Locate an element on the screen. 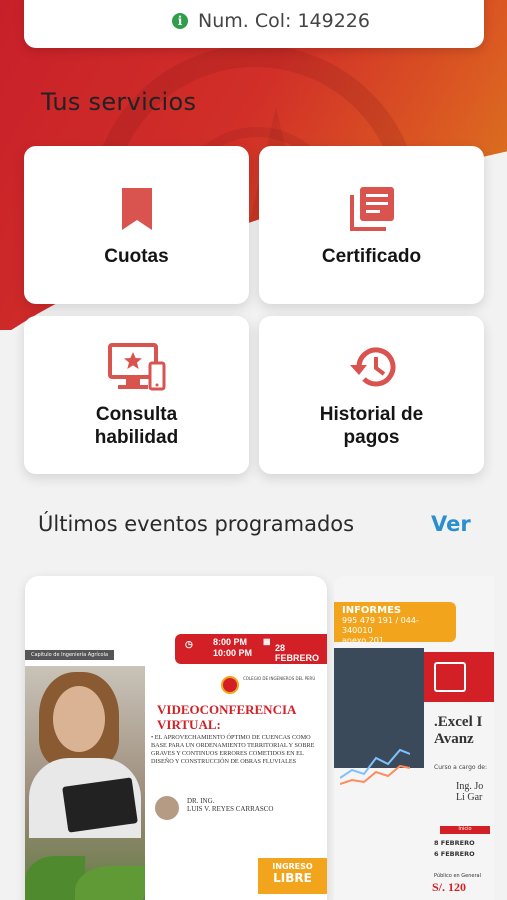 This screenshot has width=507, height=900. service-label: Certificado is located at coordinates (371, 256).